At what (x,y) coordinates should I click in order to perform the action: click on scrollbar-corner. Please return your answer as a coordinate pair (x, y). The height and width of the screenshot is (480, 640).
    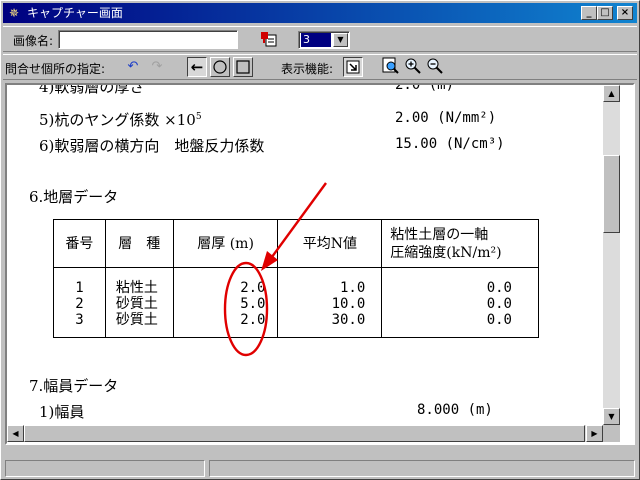
    Looking at the image, I should click on (611, 433).